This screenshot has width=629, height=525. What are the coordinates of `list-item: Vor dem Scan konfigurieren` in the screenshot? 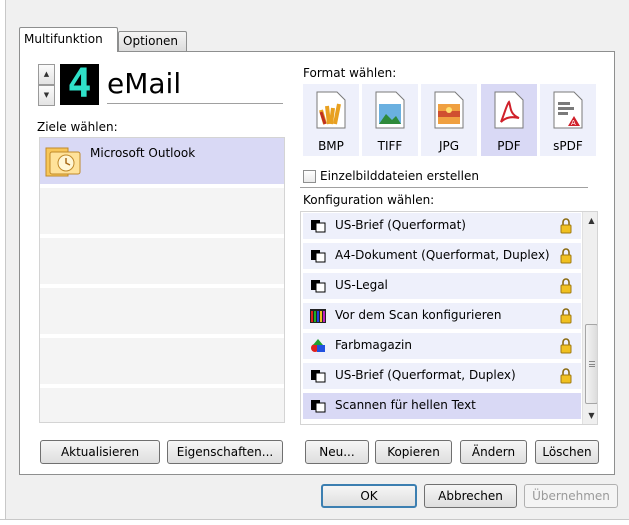 It's located at (442, 316).